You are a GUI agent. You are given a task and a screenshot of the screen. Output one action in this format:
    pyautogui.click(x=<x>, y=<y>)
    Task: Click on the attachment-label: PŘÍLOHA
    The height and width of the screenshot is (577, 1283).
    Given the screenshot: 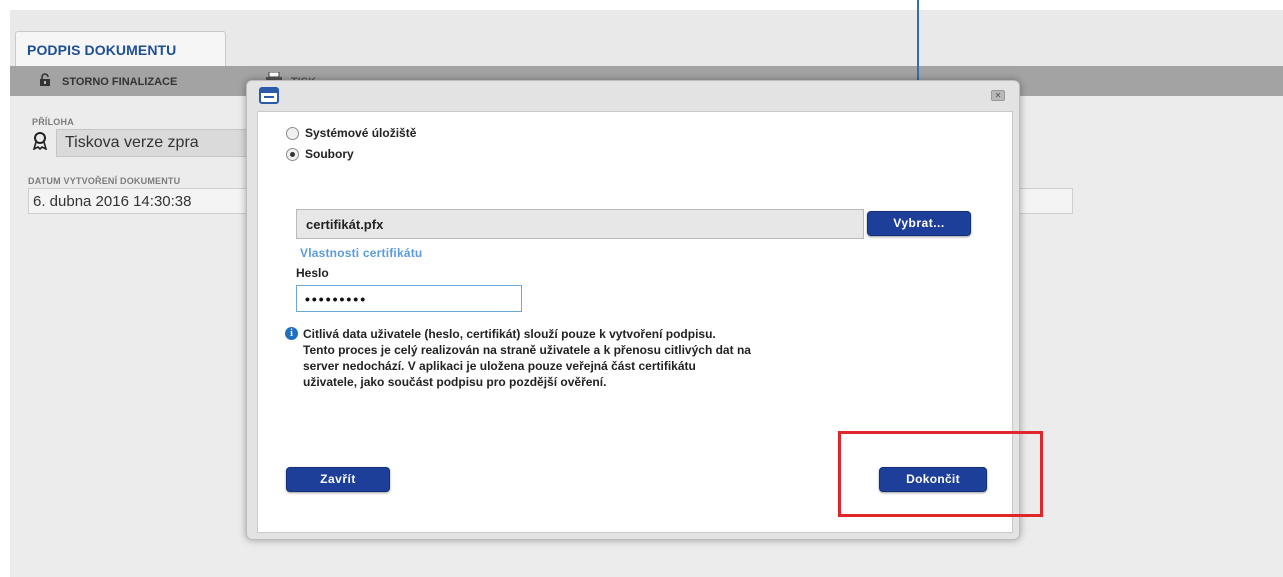 What is the action you would take?
    pyautogui.click(x=53, y=122)
    